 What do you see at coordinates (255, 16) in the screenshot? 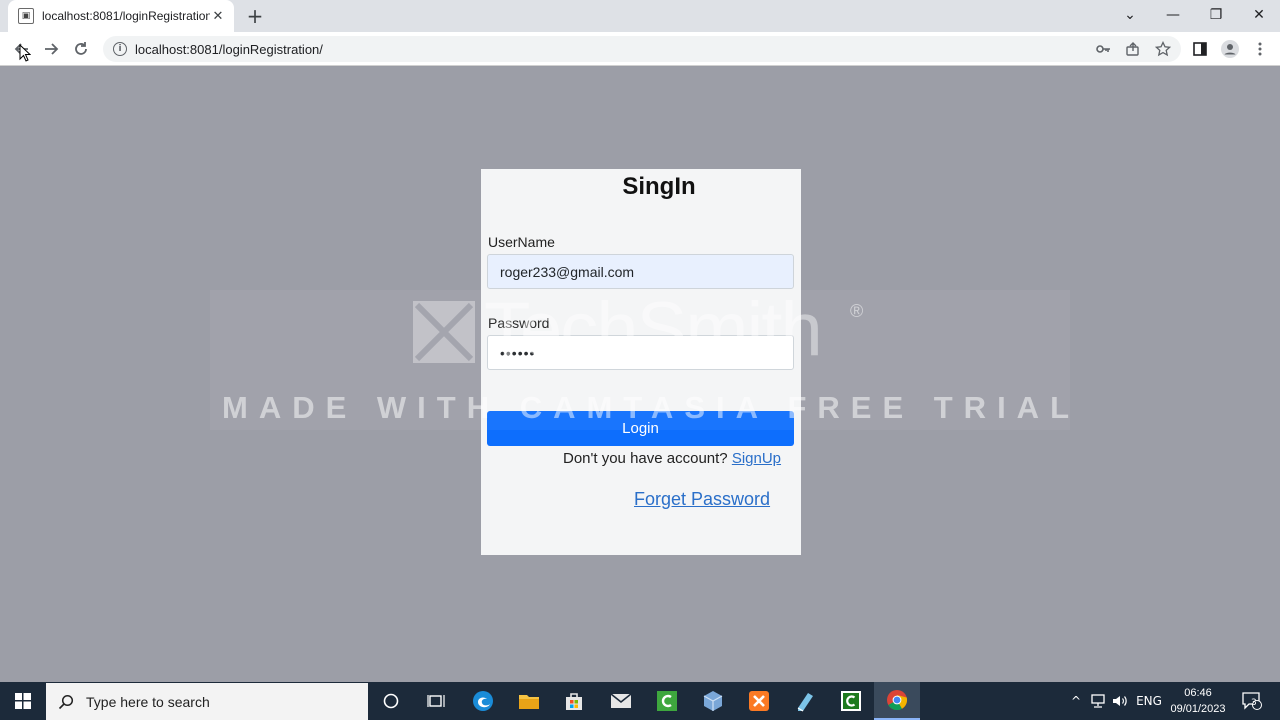
I see `new-tab-button: +` at bounding box center [255, 16].